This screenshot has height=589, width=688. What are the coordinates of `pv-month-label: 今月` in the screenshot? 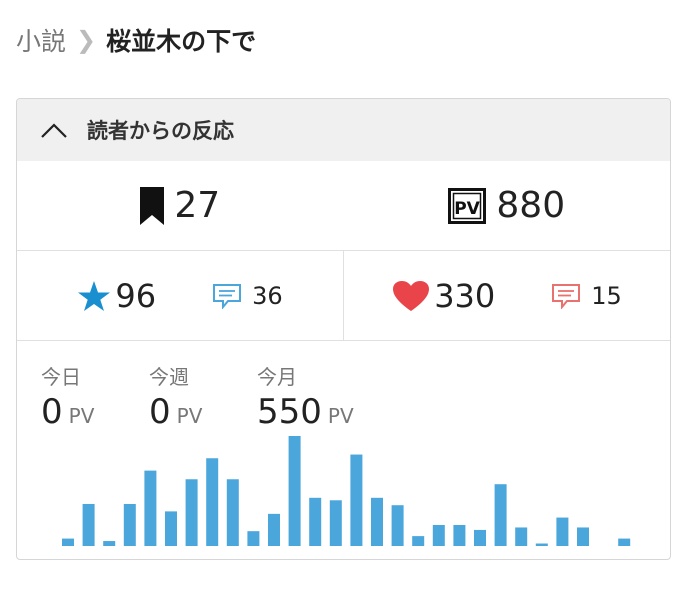 It's located at (277, 377).